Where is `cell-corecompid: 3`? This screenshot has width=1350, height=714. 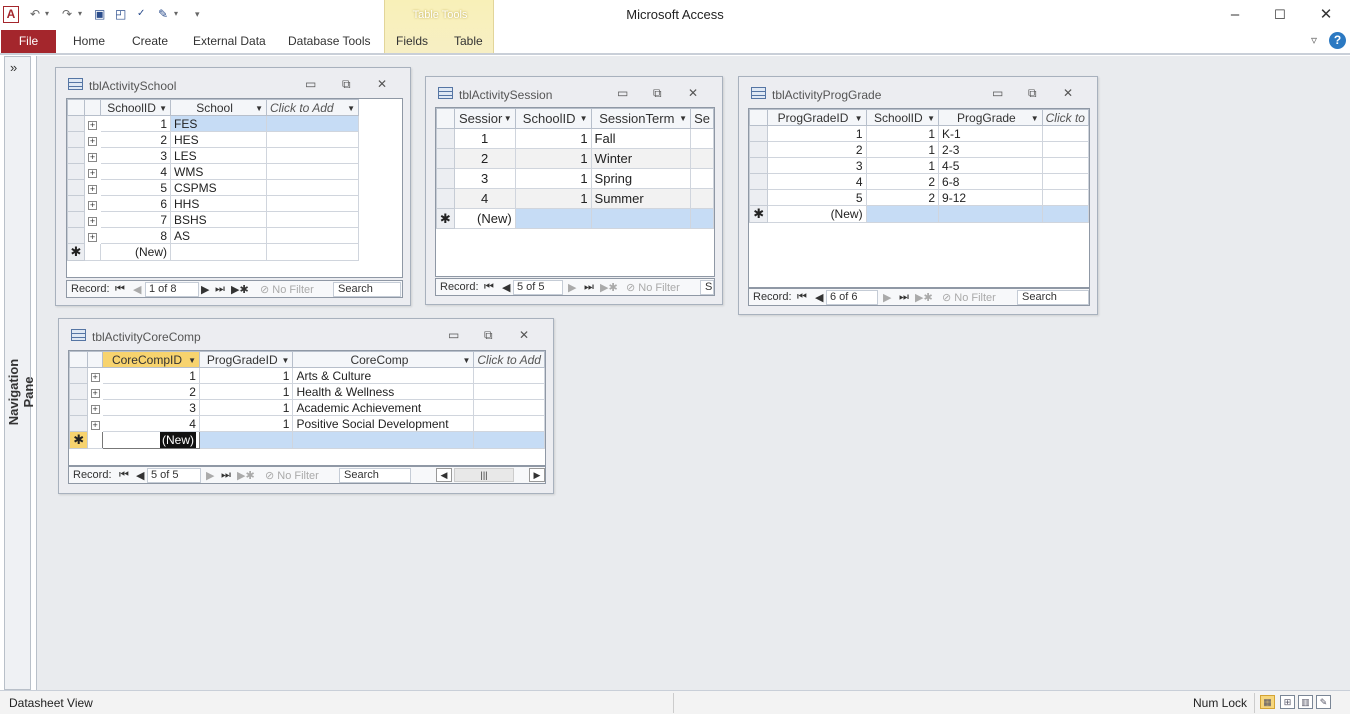 cell-corecompid: 3 is located at coordinates (150, 407).